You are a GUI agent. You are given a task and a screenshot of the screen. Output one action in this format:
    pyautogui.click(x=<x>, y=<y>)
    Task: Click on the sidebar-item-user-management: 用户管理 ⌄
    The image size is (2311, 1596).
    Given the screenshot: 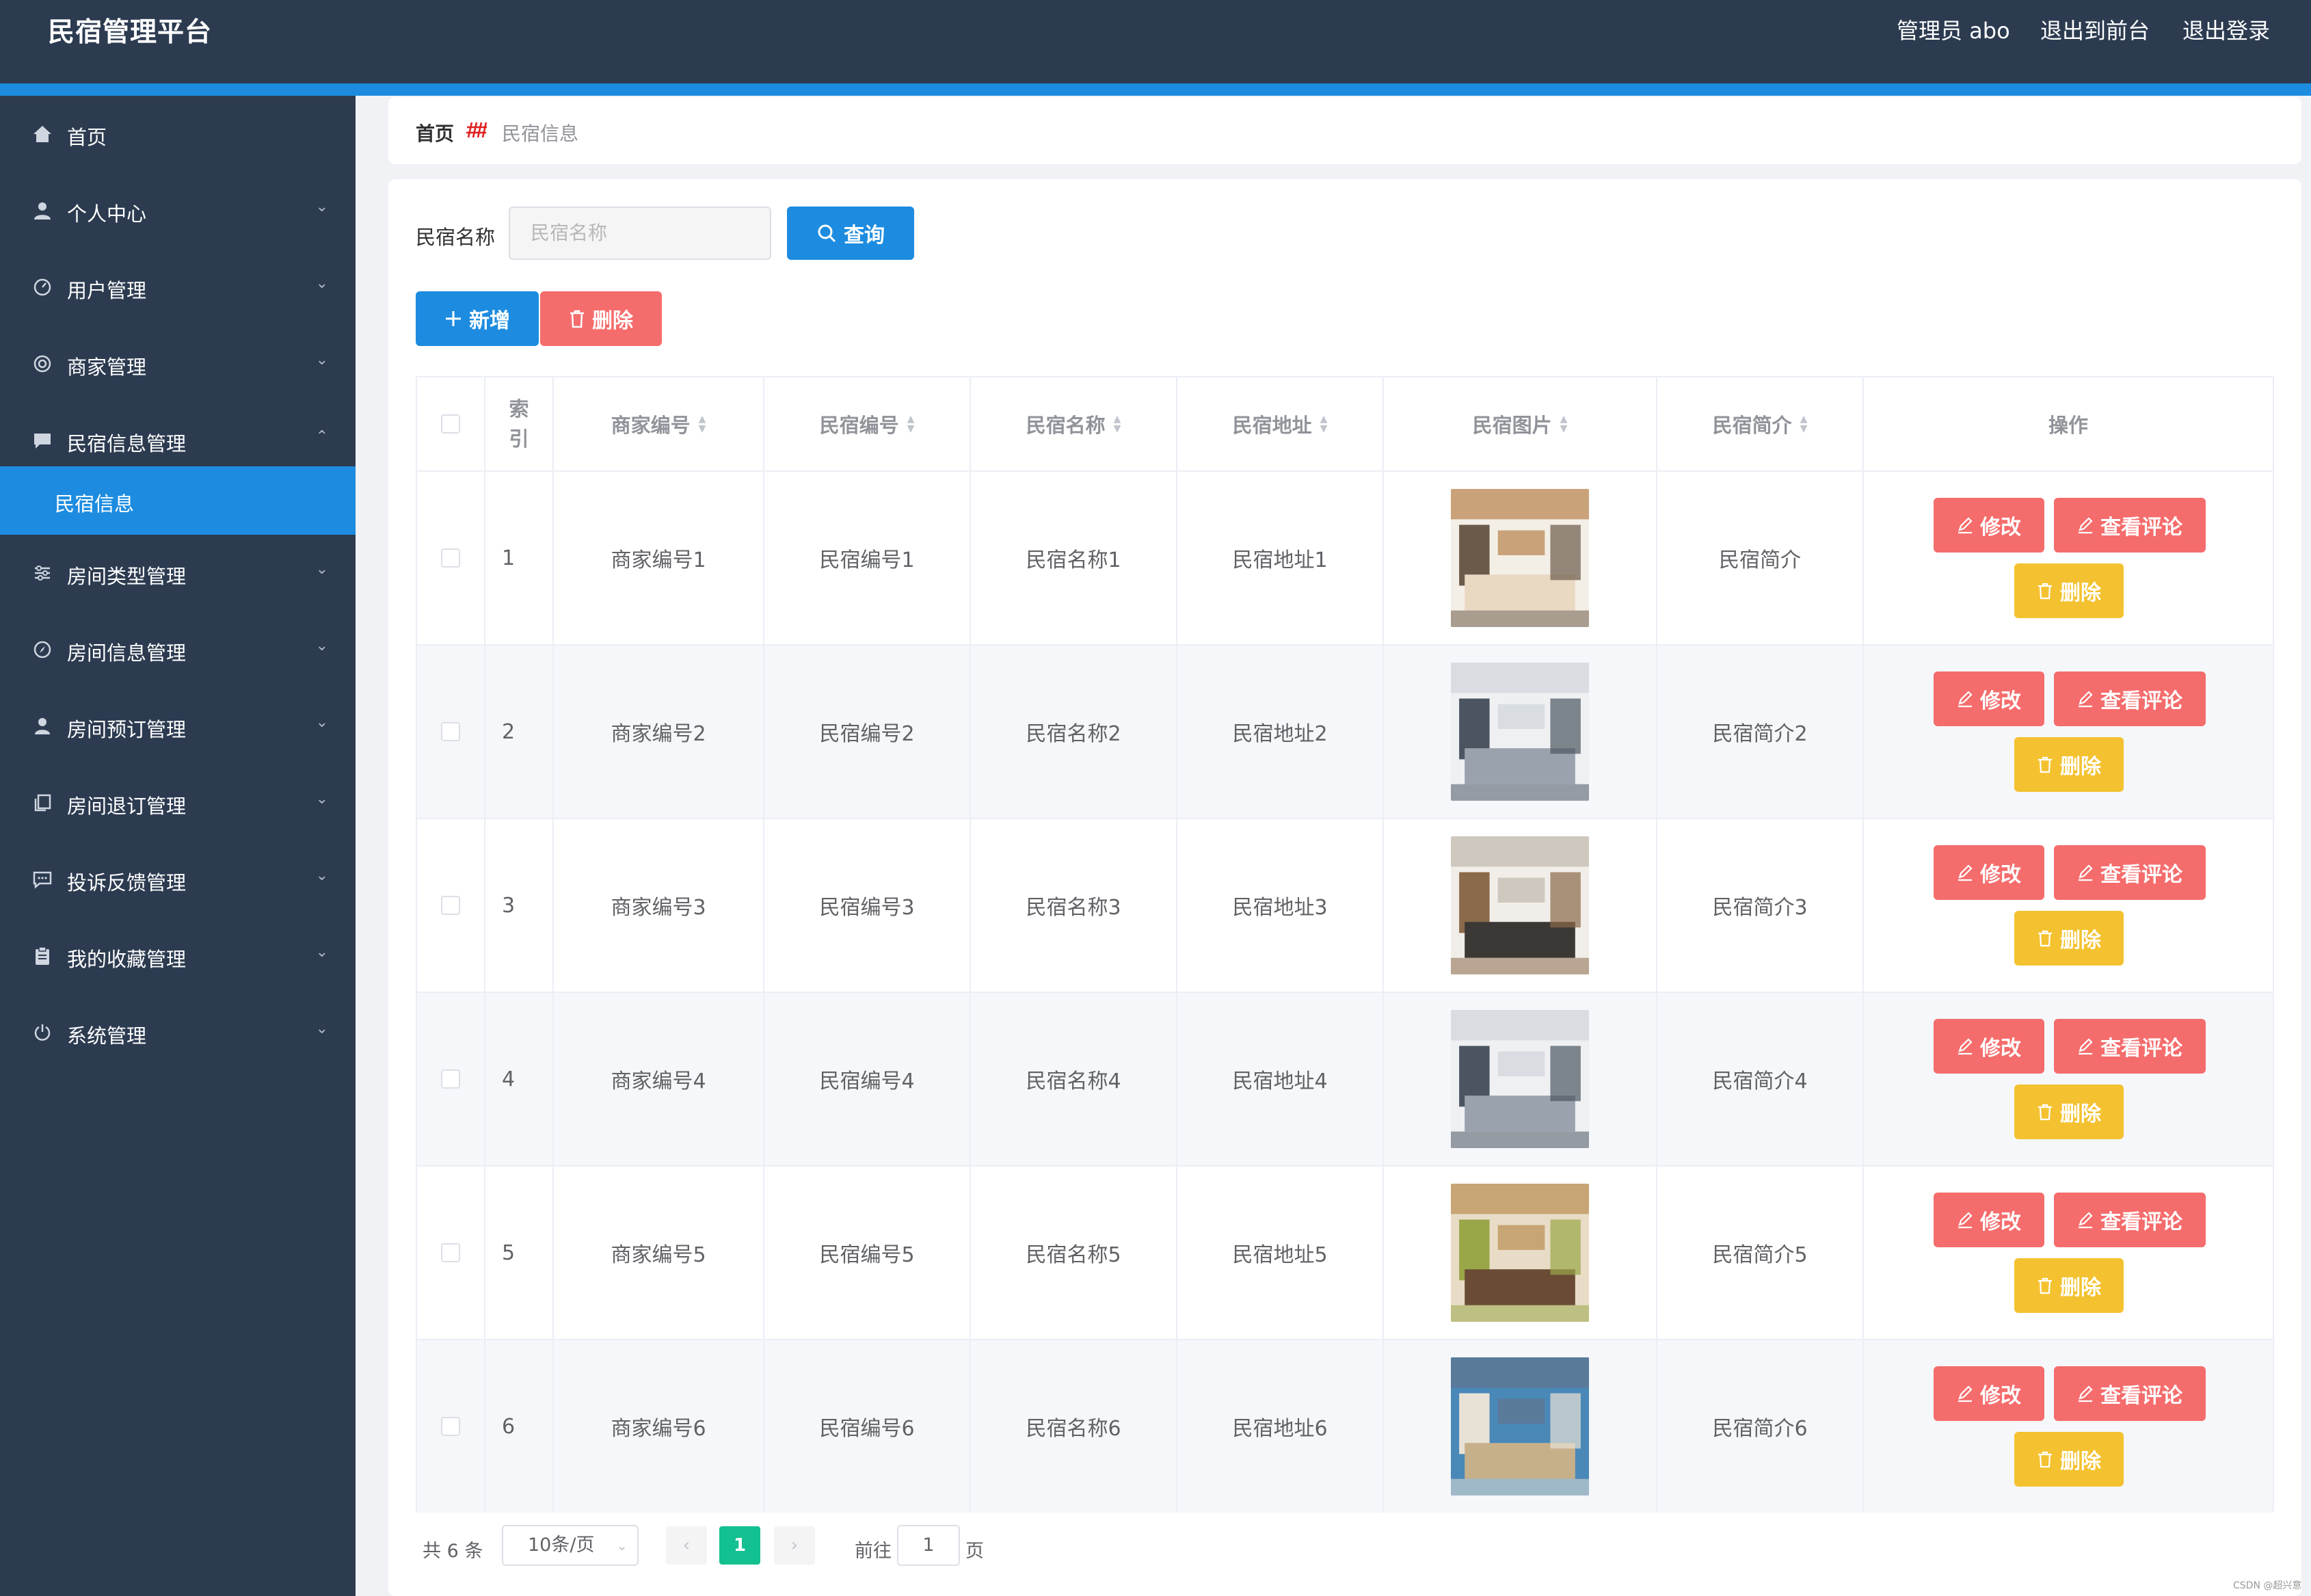 What is the action you would take?
    pyautogui.click(x=178, y=287)
    